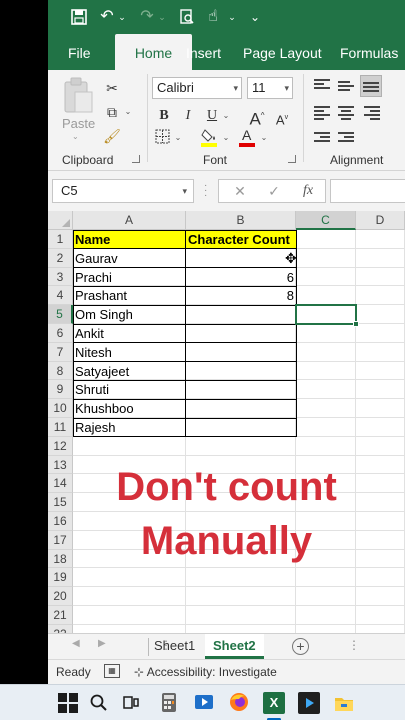 This screenshot has width=405, height=720. Describe the element at coordinates (205, 672) in the screenshot. I see `accessibility-status: ⊹ Accessibility: Investigate` at that location.